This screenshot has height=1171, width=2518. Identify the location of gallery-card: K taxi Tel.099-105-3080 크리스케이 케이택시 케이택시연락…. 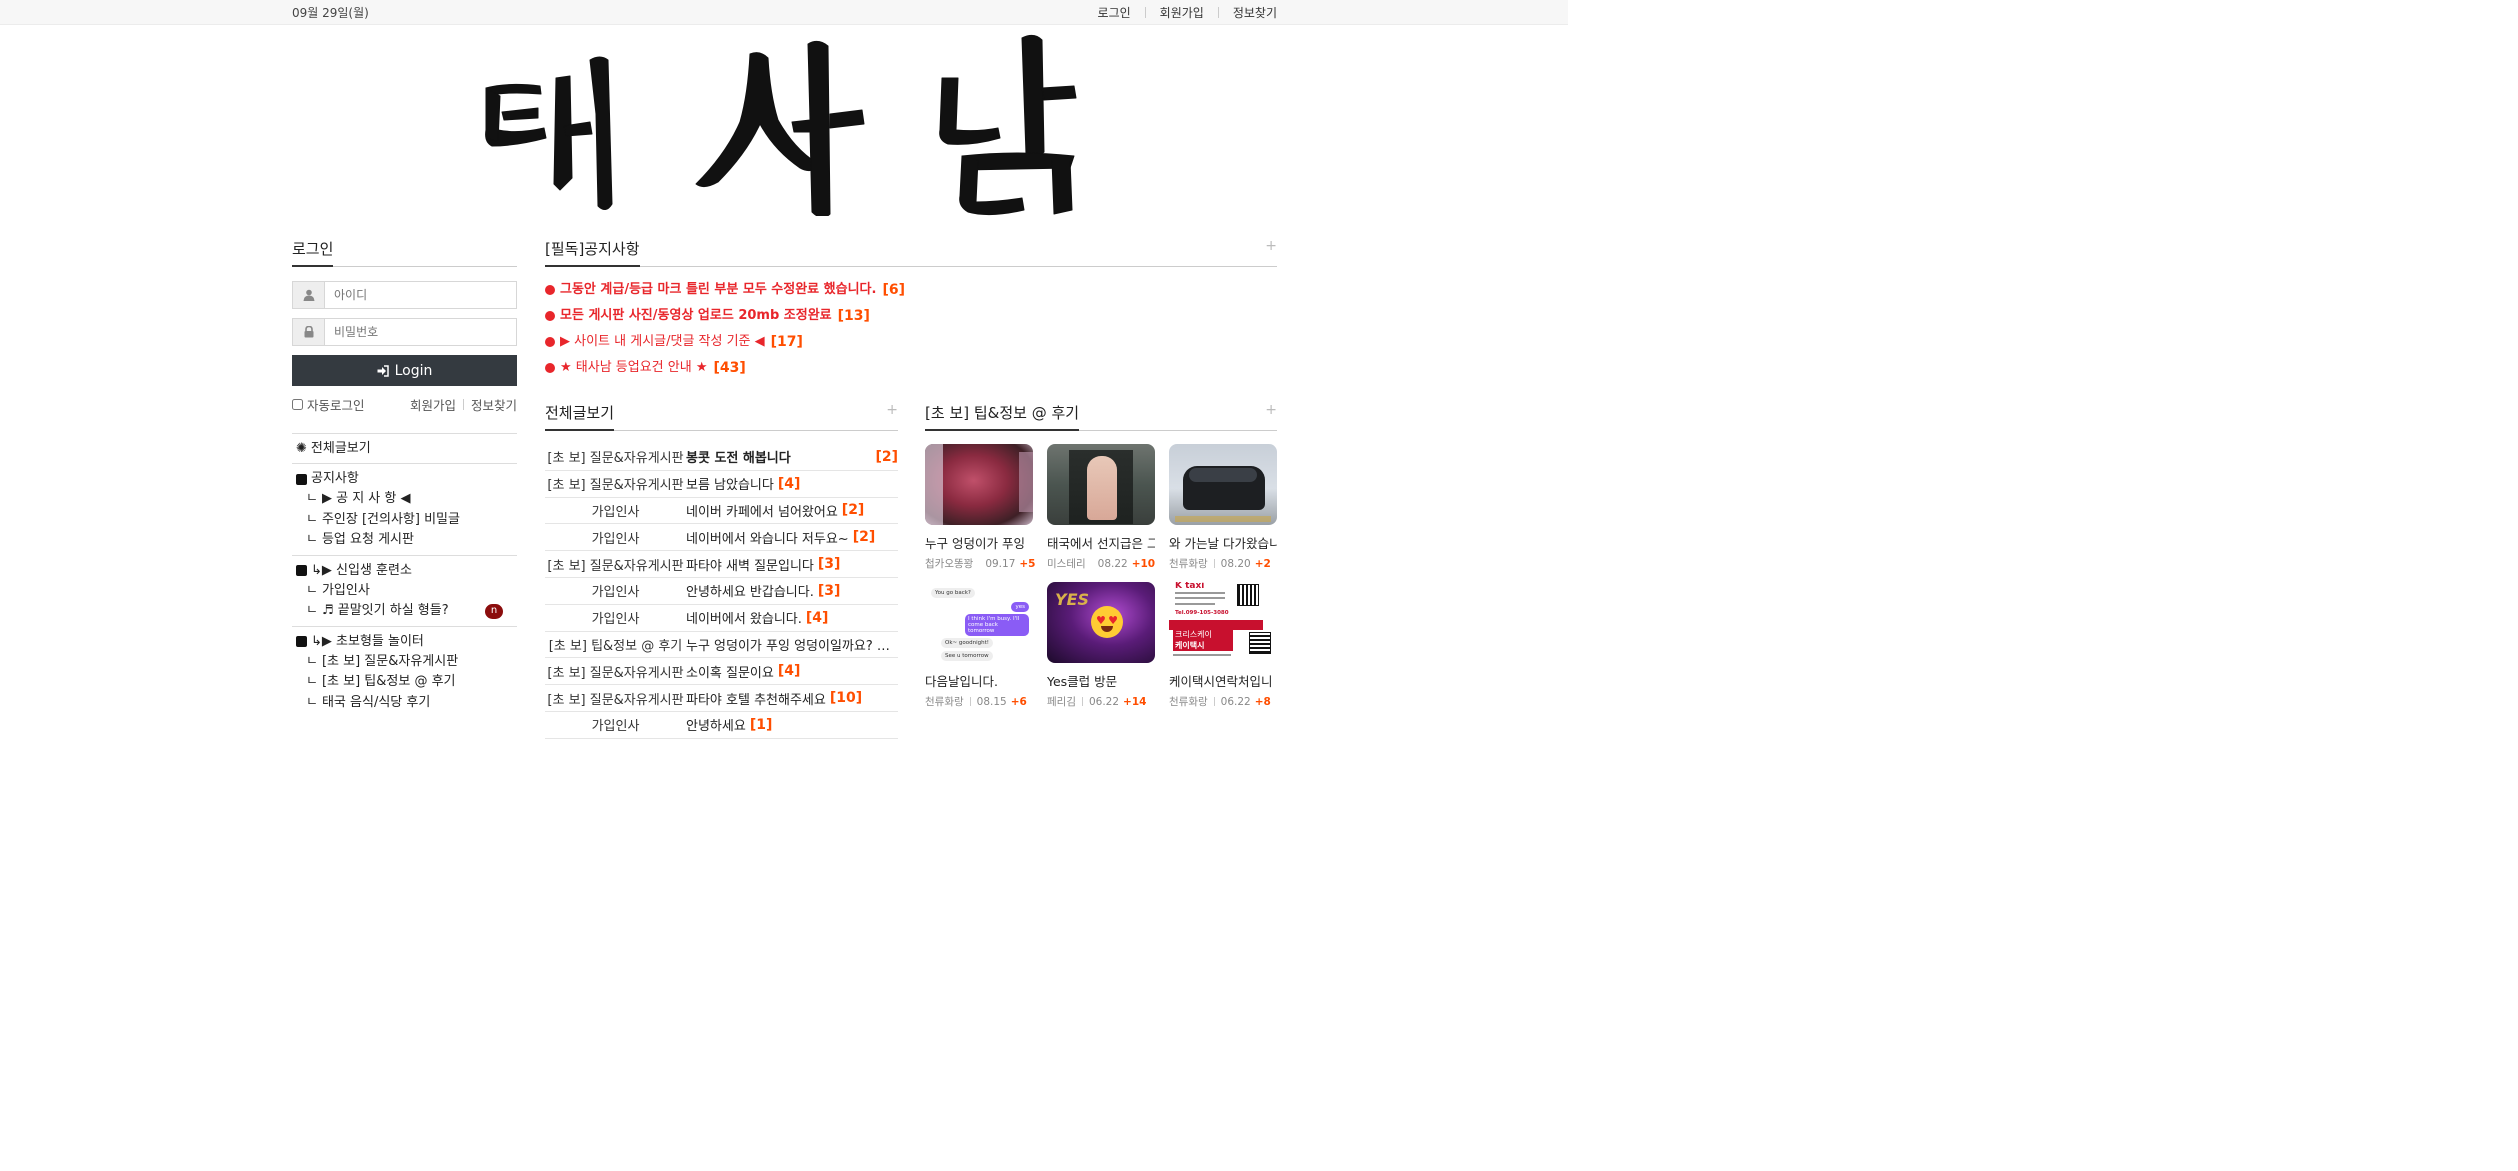
(1223, 651).